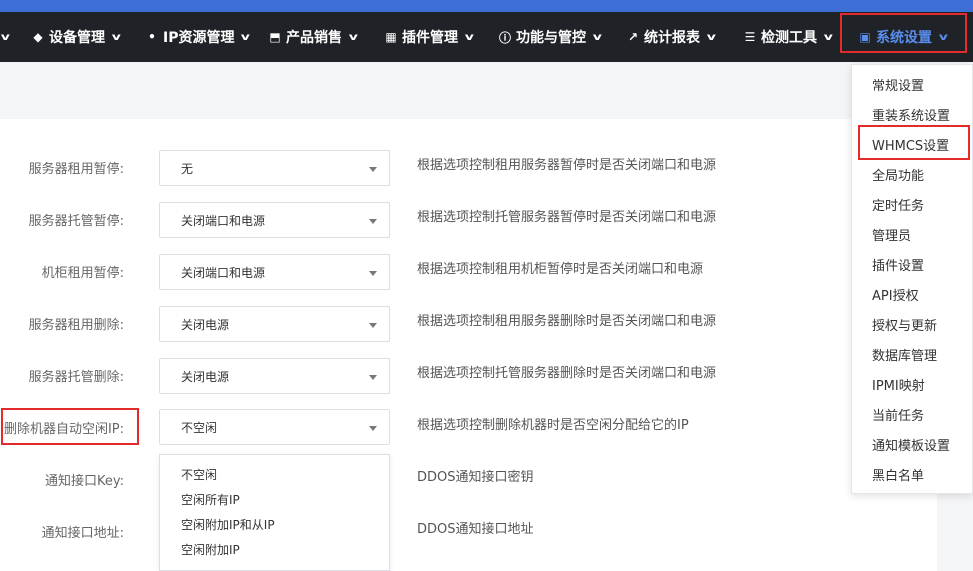 Image resolution: width=973 pixels, height=571 pixels. I want to click on menu-item-notification-templates: 通知模板设置, so click(911, 444).